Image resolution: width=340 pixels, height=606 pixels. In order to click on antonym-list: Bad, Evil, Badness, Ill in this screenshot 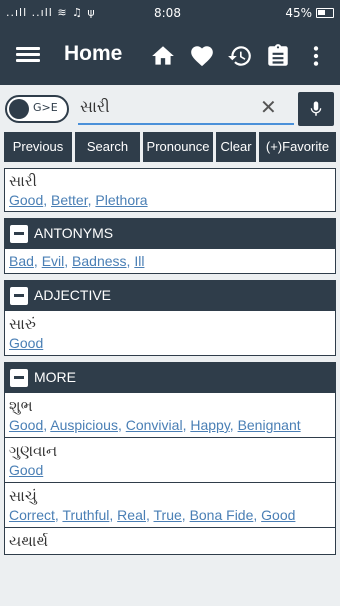, I will do `click(170, 261)`.